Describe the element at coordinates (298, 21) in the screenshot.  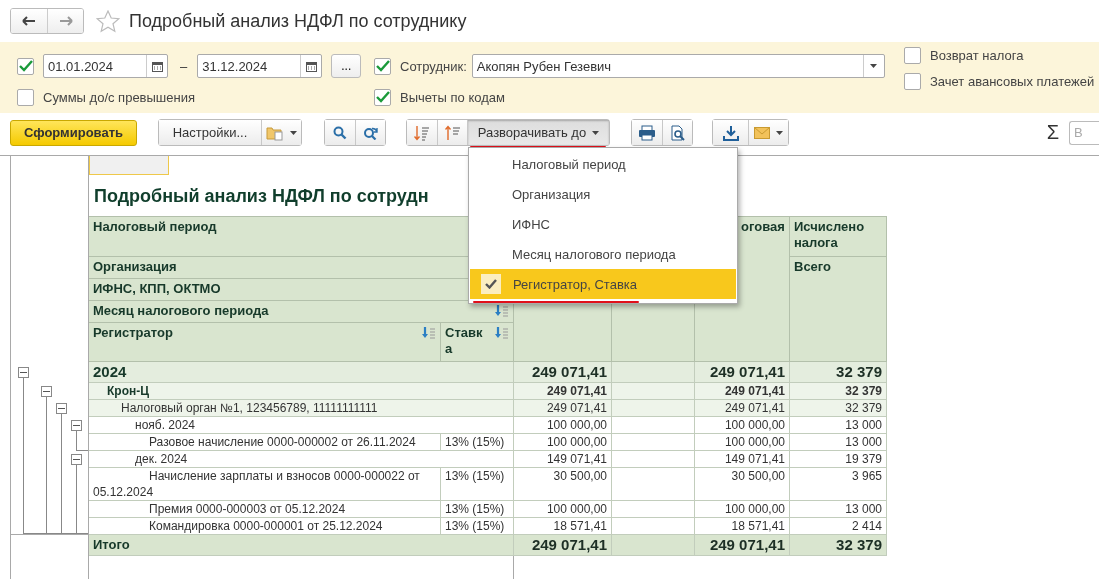
I see `window-title: Подробный анализ НДФЛ по сотруднику` at that location.